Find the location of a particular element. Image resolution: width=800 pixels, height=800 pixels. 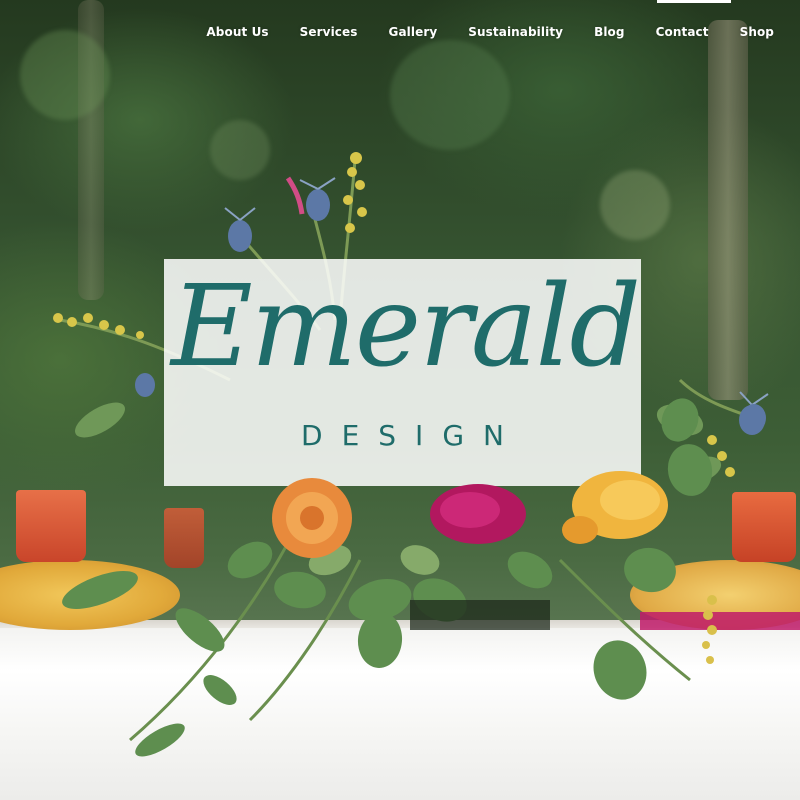

nav-item-shop: Shop is located at coordinates (757, 32).